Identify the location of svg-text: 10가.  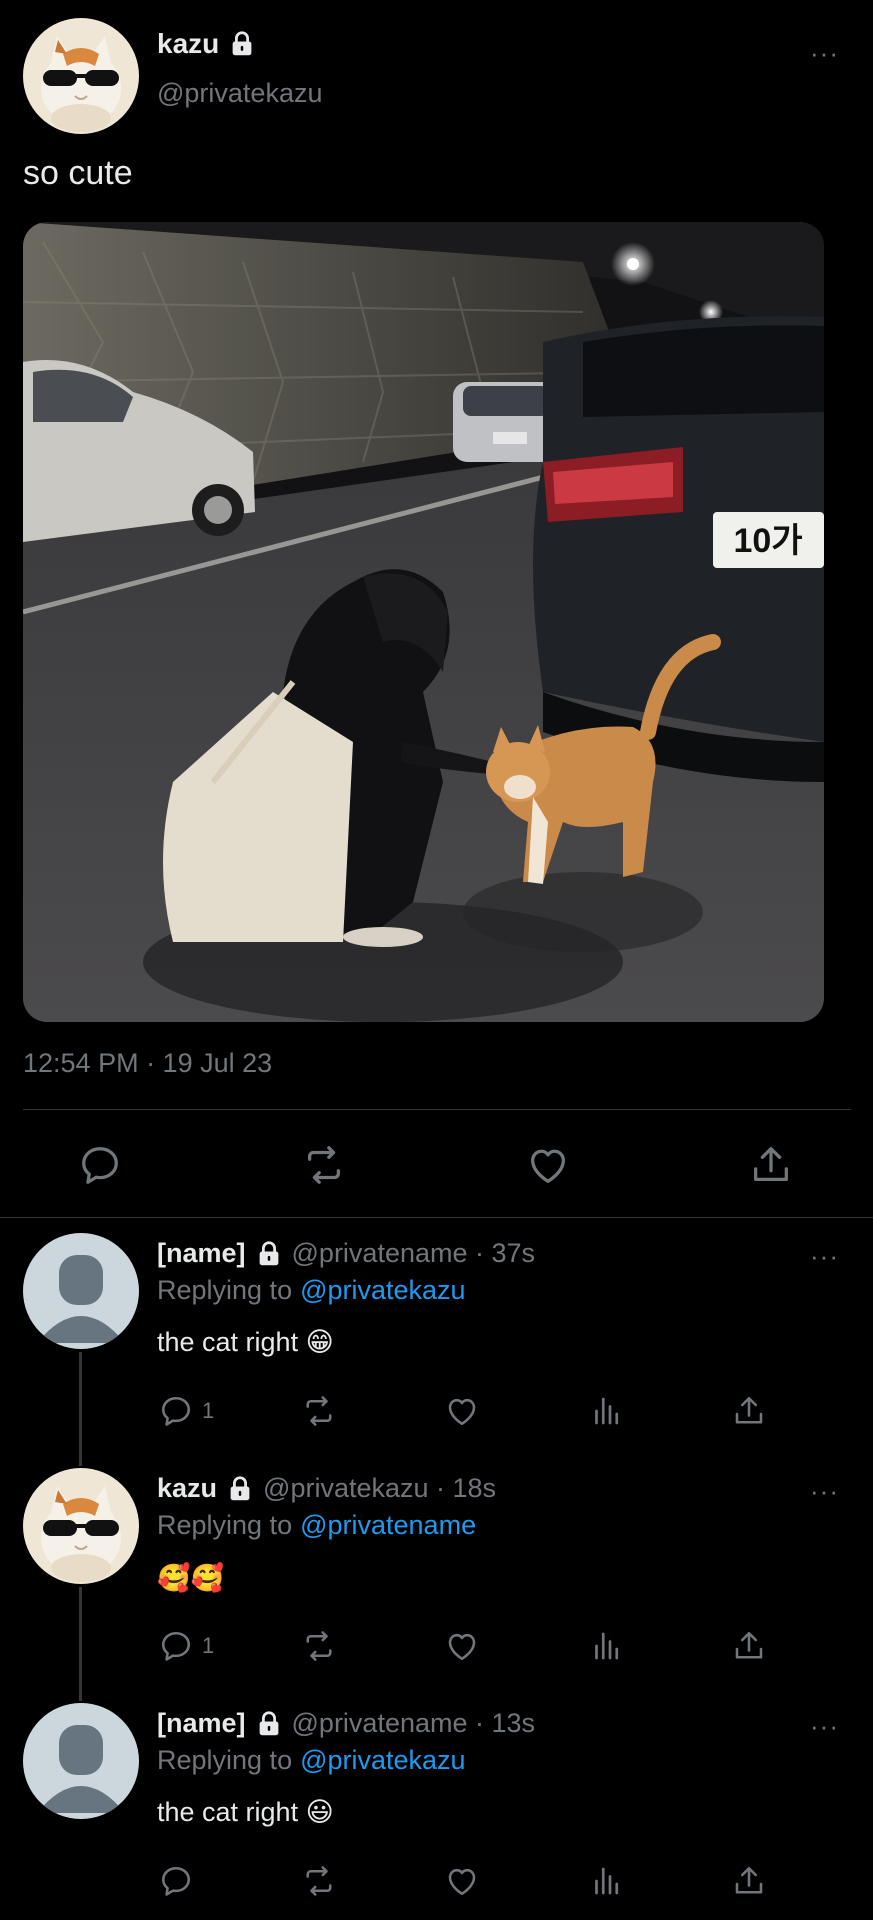
(767, 541).